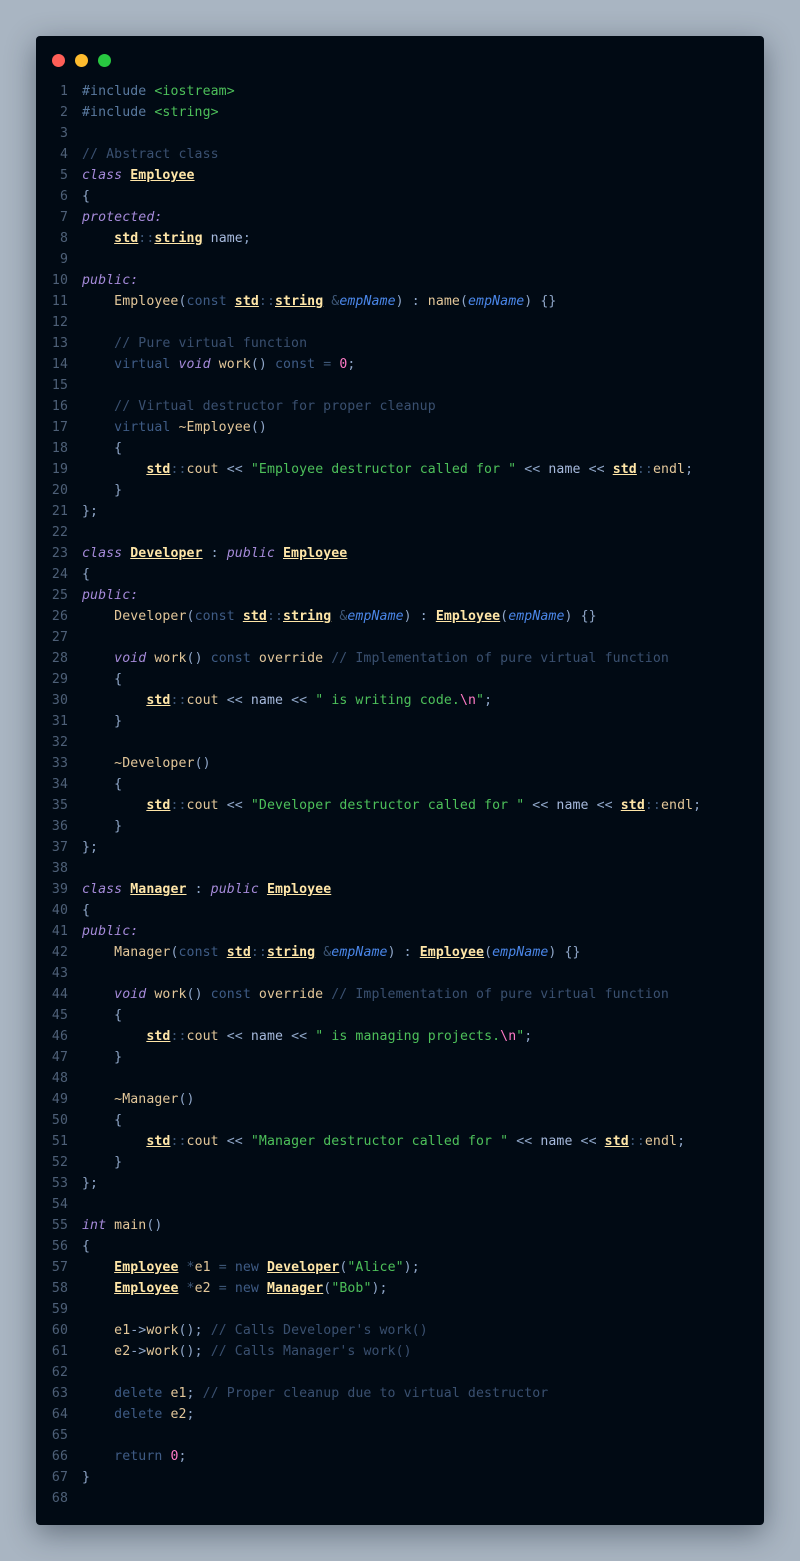  What do you see at coordinates (194, 1330) in the screenshot?
I see `code-token: ();` at bounding box center [194, 1330].